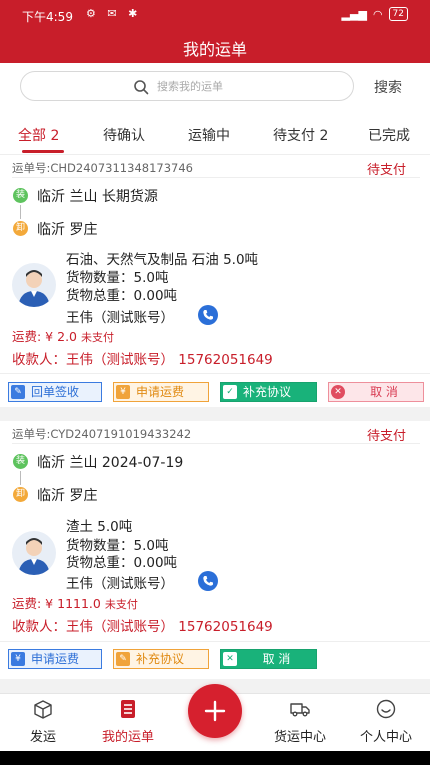 The width and height of the screenshot is (430, 765). I want to click on status-bar: 下午4:59 ⚙ ✉ ✱ ▂▄▆ ◠ 72, so click(215, 15).